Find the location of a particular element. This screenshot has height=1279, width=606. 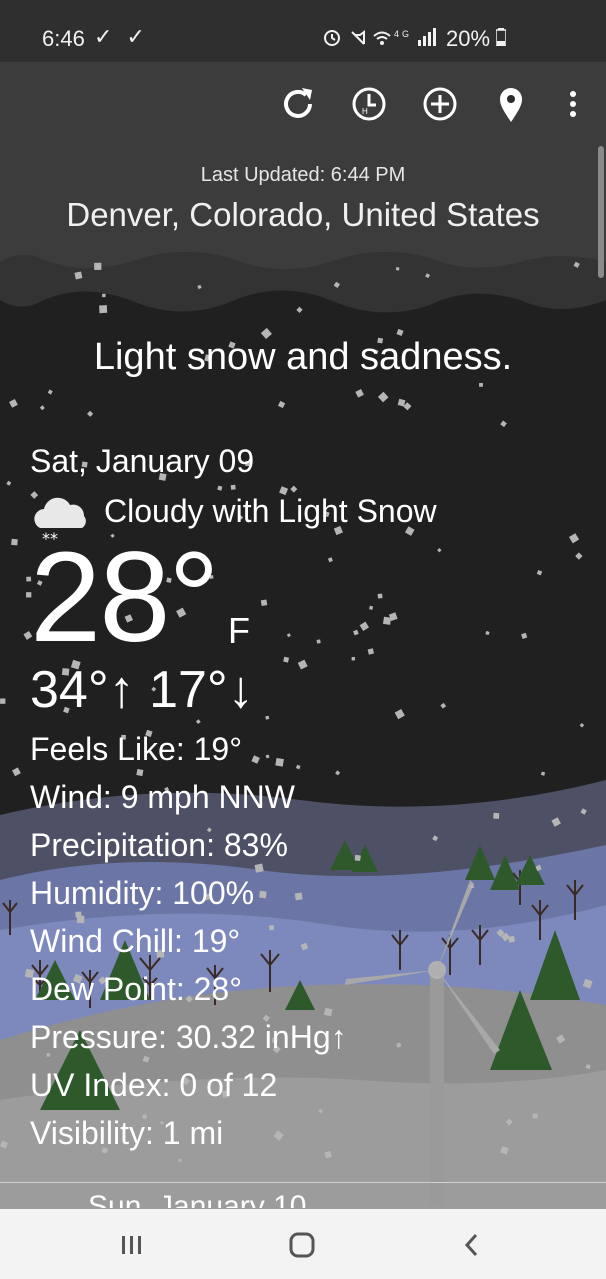

recent-apps-button is located at coordinates (132, 1245).